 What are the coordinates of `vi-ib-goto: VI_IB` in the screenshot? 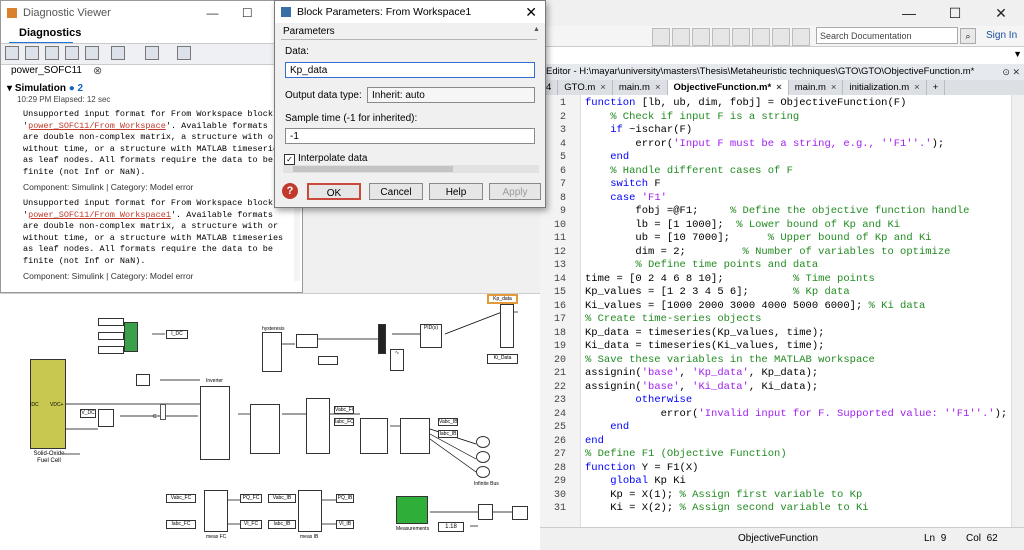 It's located at (345, 524).